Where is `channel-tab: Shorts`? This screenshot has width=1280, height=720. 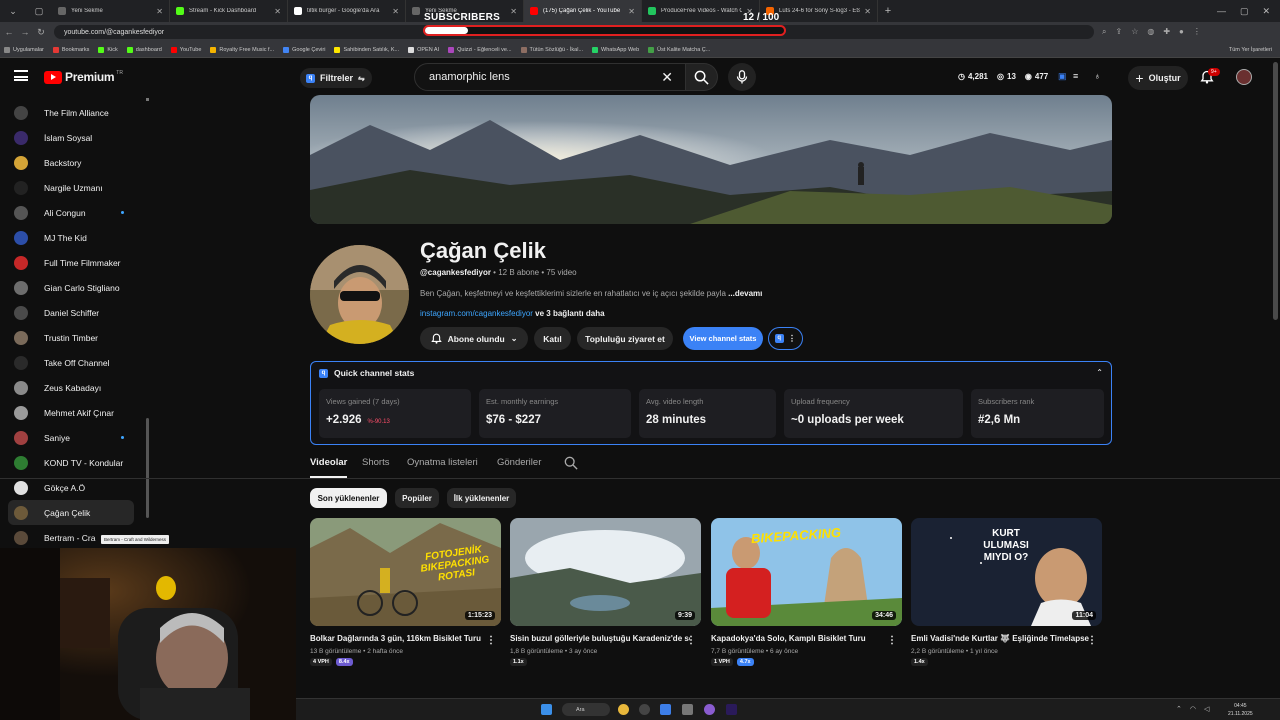 channel-tab: Shorts is located at coordinates (375, 462).